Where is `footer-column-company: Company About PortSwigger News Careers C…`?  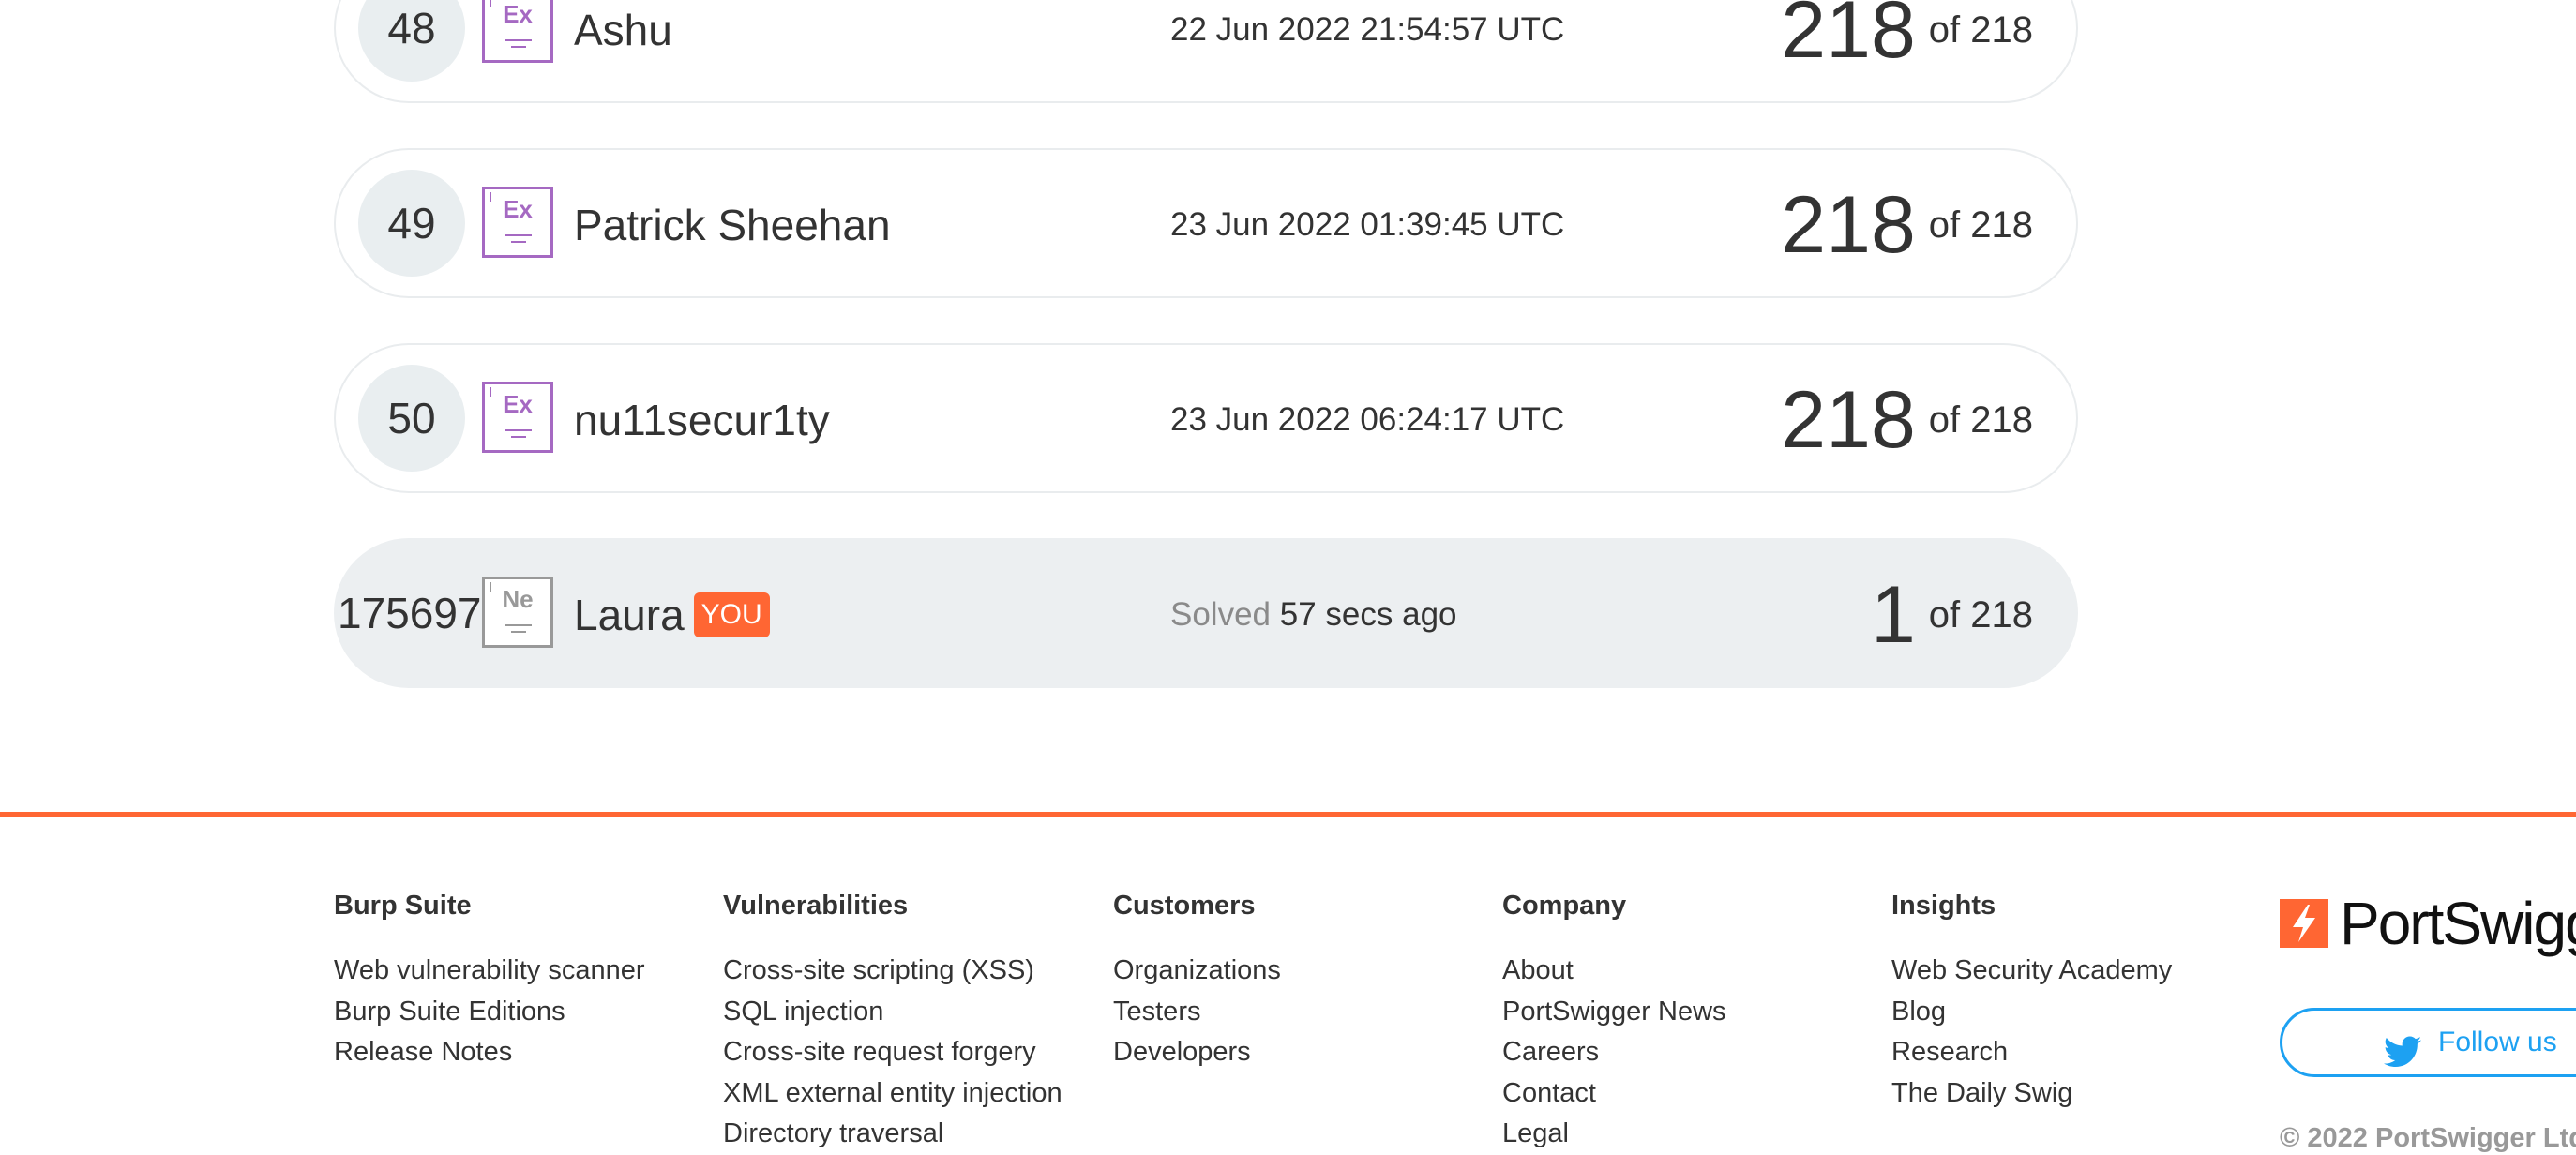 footer-column-company: Company About PortSwigger News Careers C… is located at coordinates (1614, 1022).